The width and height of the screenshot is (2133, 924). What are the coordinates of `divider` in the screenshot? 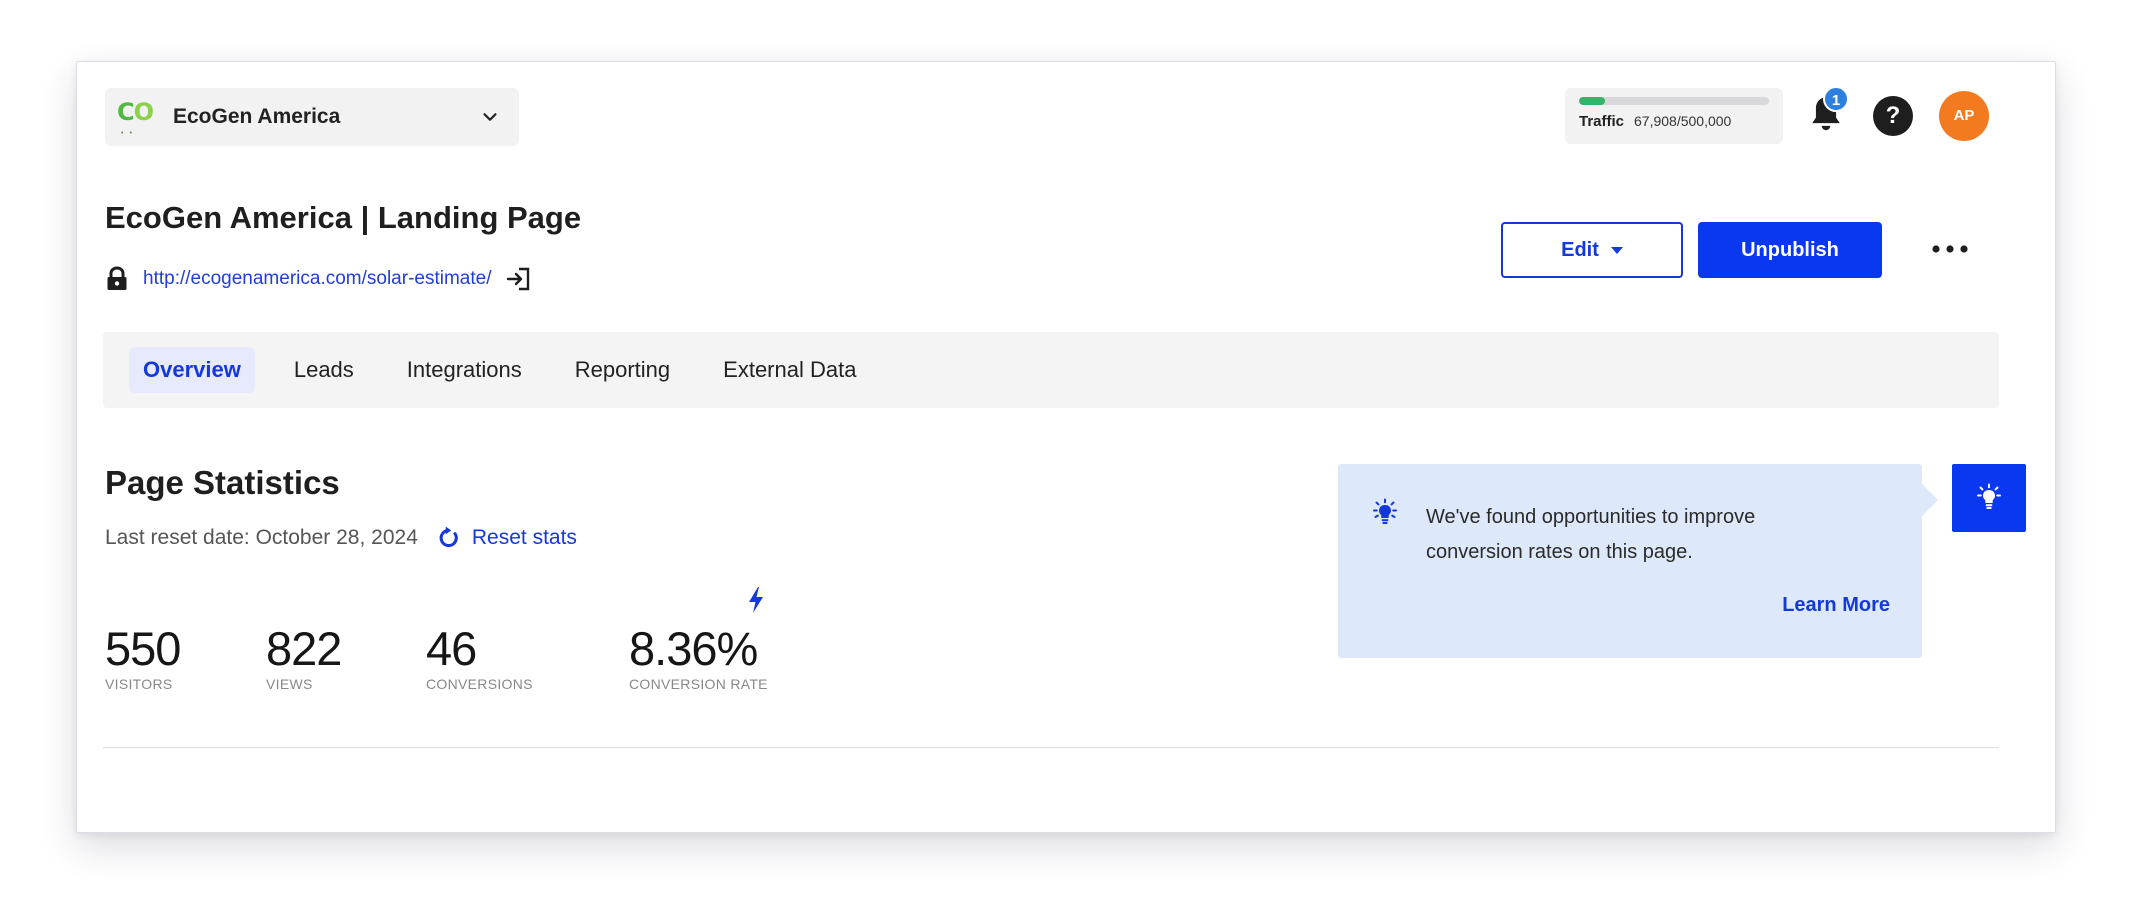 It's located at (1051, 747).